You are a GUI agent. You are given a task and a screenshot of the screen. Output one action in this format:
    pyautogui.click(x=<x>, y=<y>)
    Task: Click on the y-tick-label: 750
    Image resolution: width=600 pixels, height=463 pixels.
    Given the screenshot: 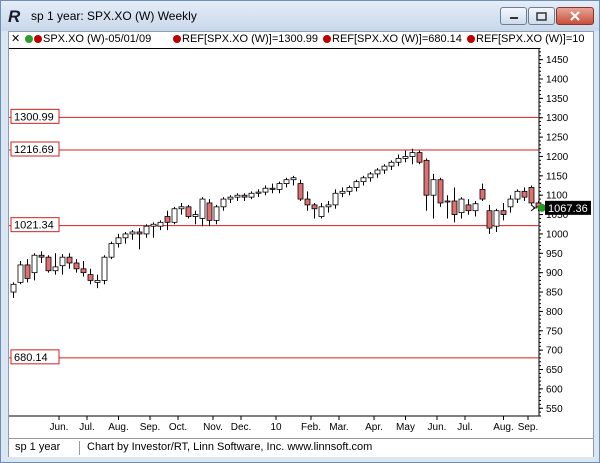 What is the action you would take?
    pyautogui.click(x=554, y=331)
    